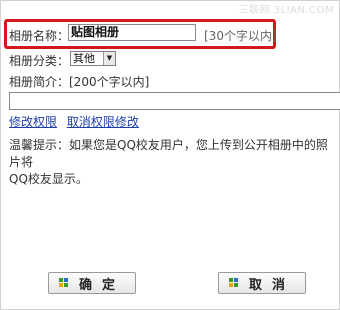  I want to click on permission-links: 修改权限 取消权限修改, so click(77, 121).